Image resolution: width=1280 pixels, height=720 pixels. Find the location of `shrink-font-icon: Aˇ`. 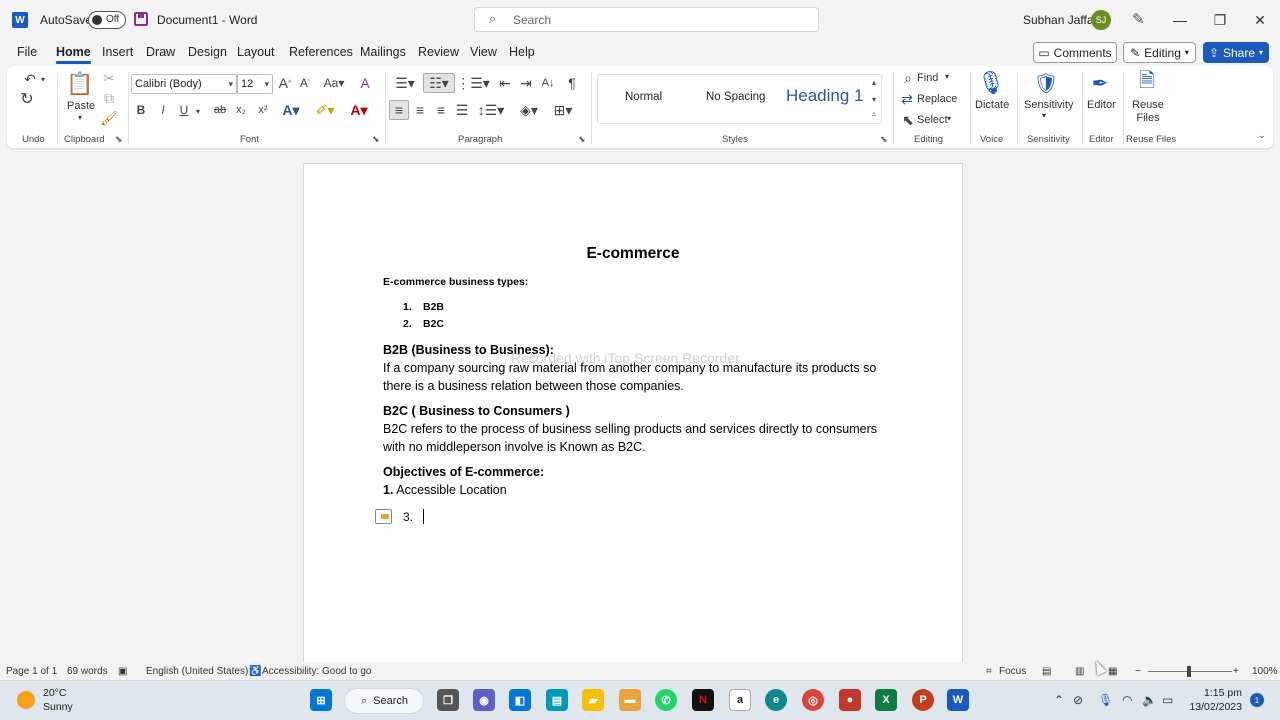

shrink-font-icon: Aˇ is located at coordinates (305, 83).